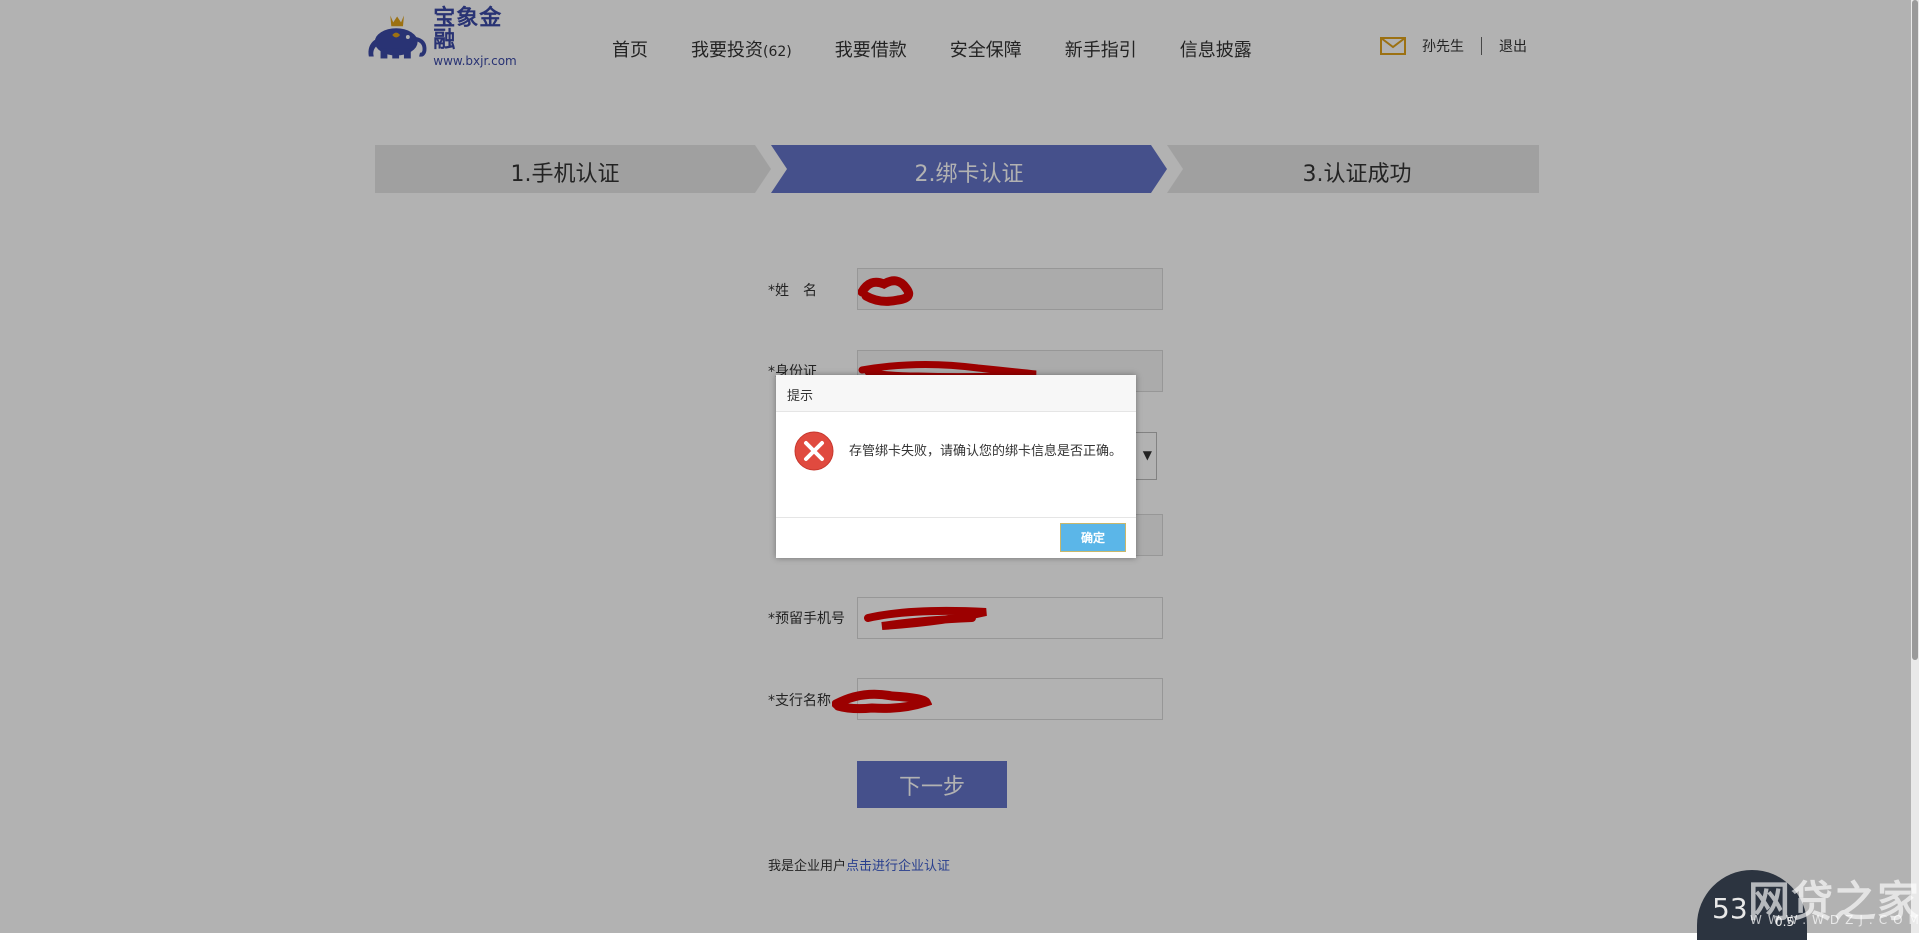 The height and width of the screenshot is (940, 1919). What do you see at coordinates (956, 393) in the screenshot?
I see `dialog-header` at bounding box center [956, 393].